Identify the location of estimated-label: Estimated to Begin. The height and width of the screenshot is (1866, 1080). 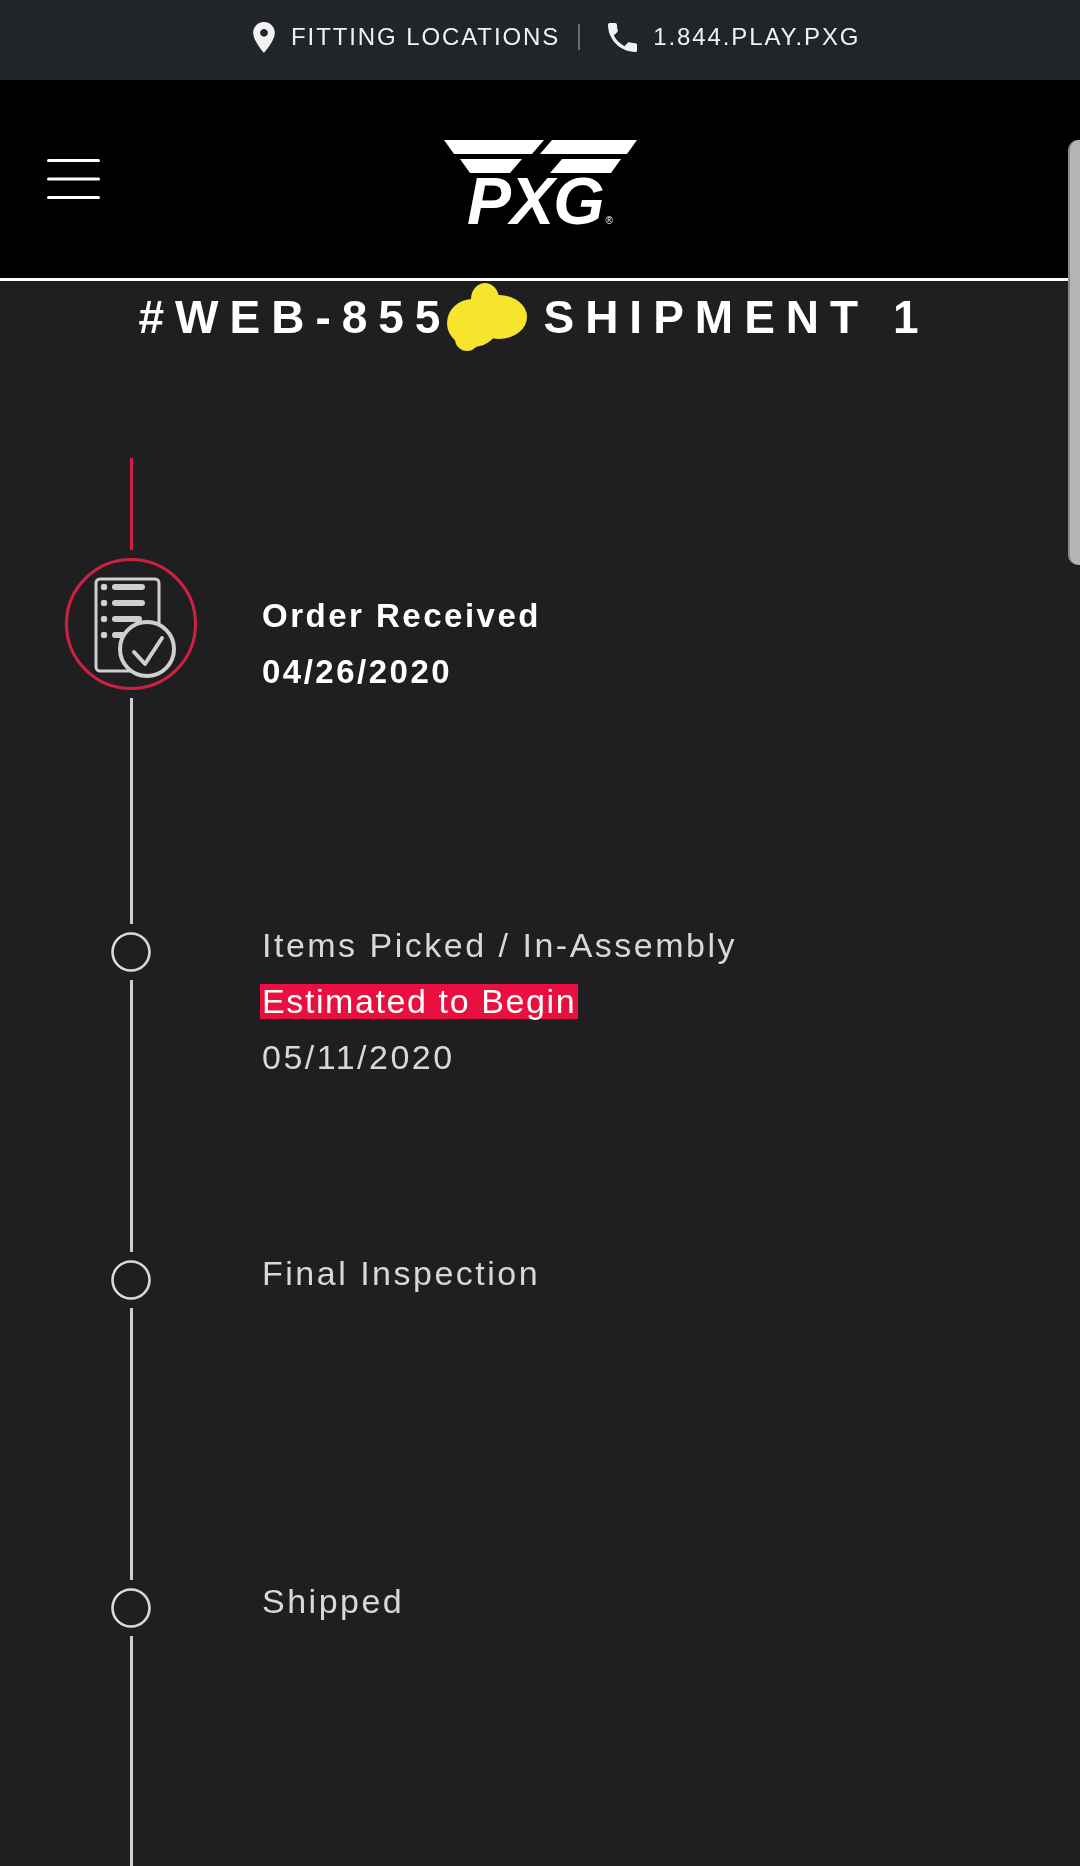
(419, 1001).